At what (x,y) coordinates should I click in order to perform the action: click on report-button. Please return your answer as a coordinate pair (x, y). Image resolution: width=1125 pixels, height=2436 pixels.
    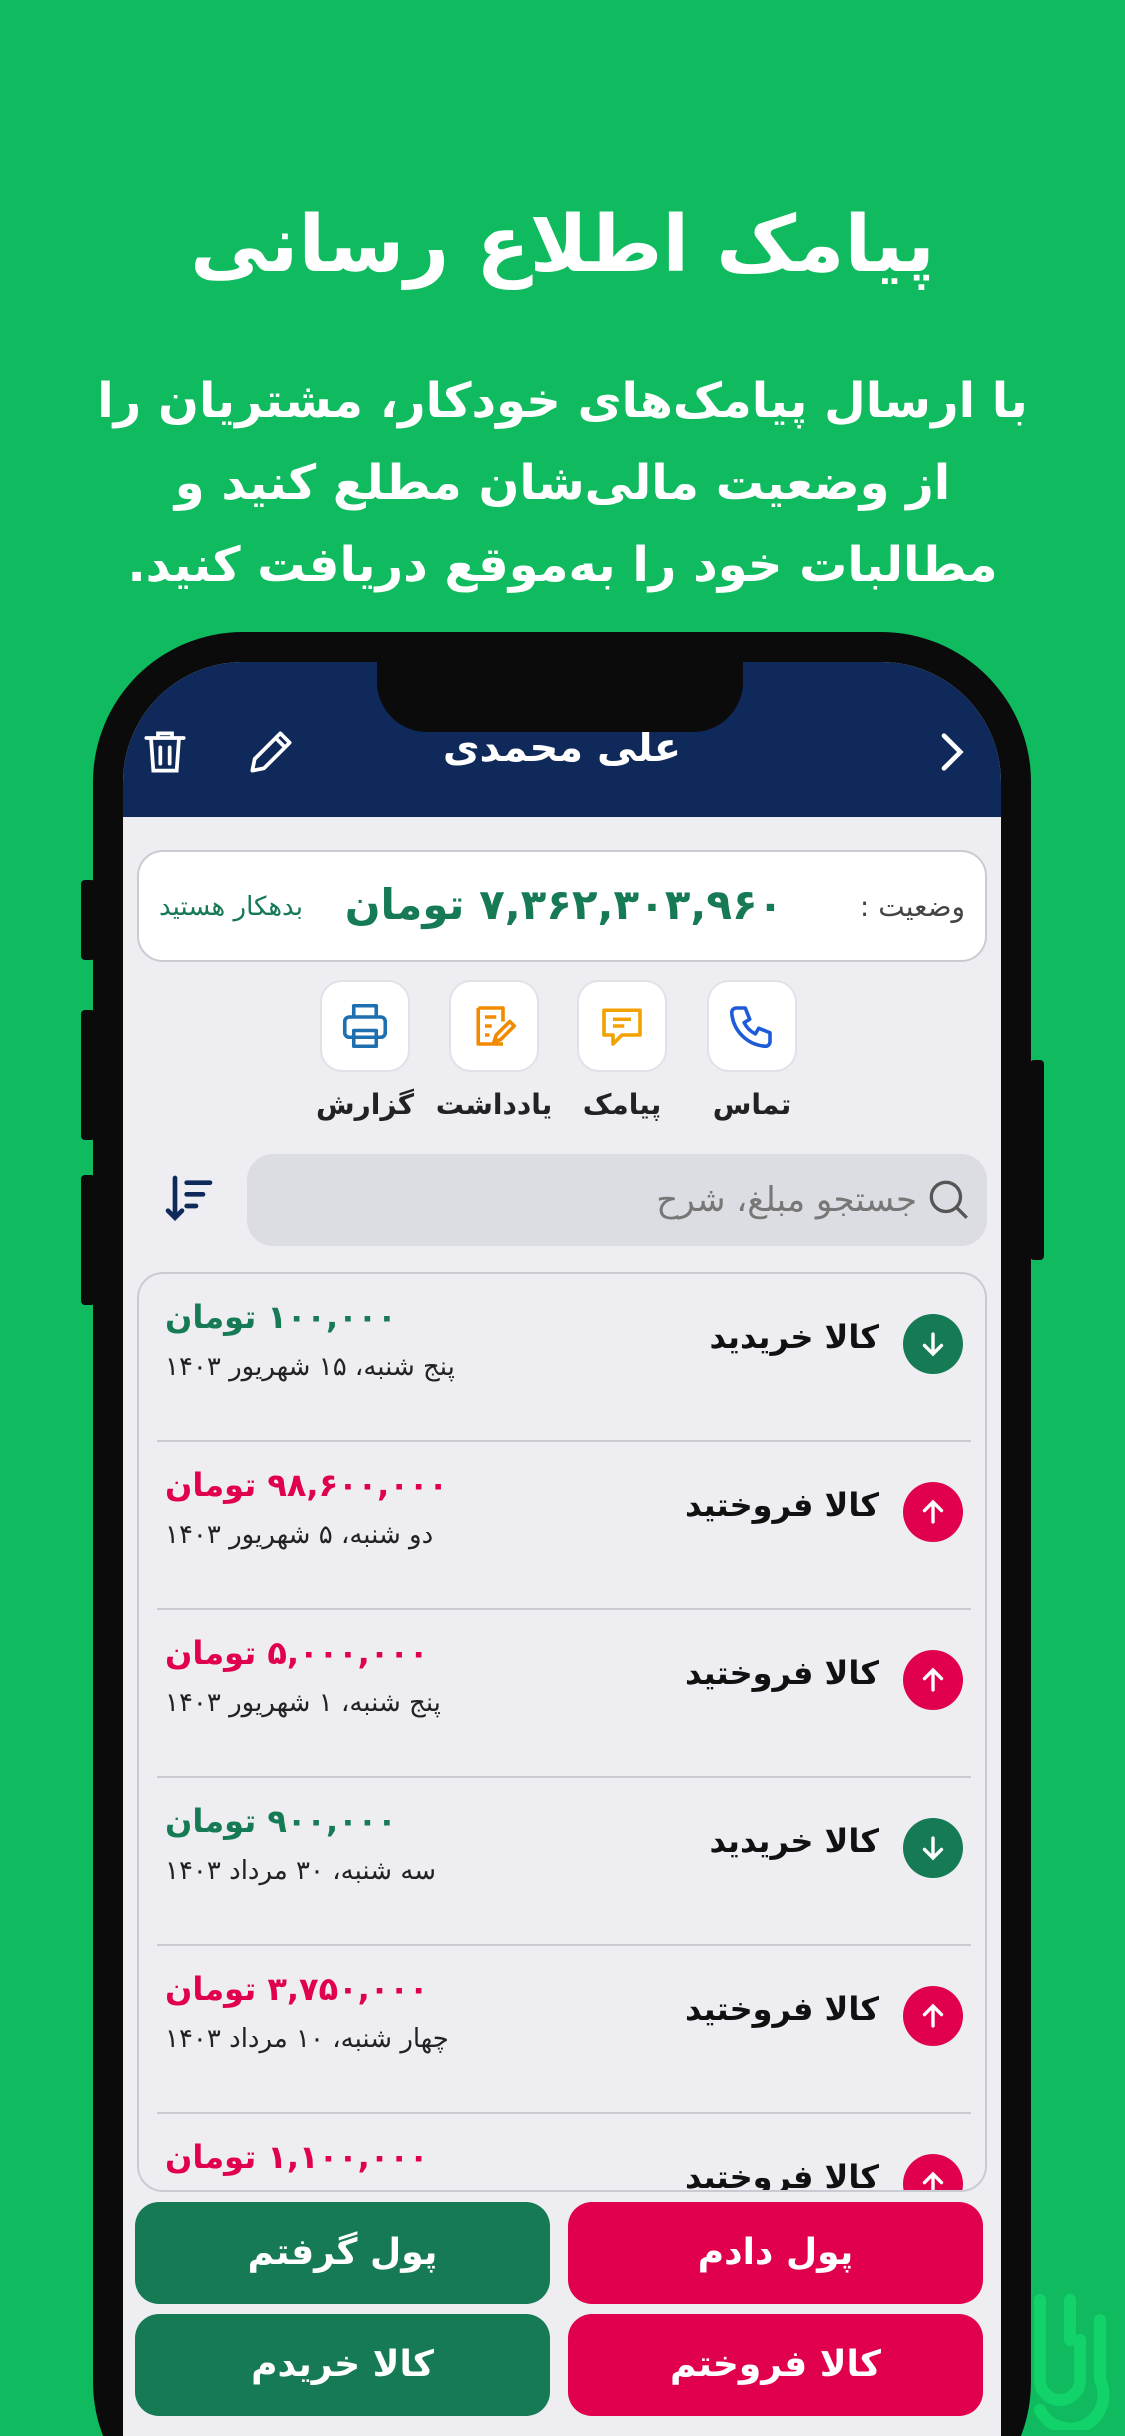
    Looking at the image, I should click on (365, 1026).